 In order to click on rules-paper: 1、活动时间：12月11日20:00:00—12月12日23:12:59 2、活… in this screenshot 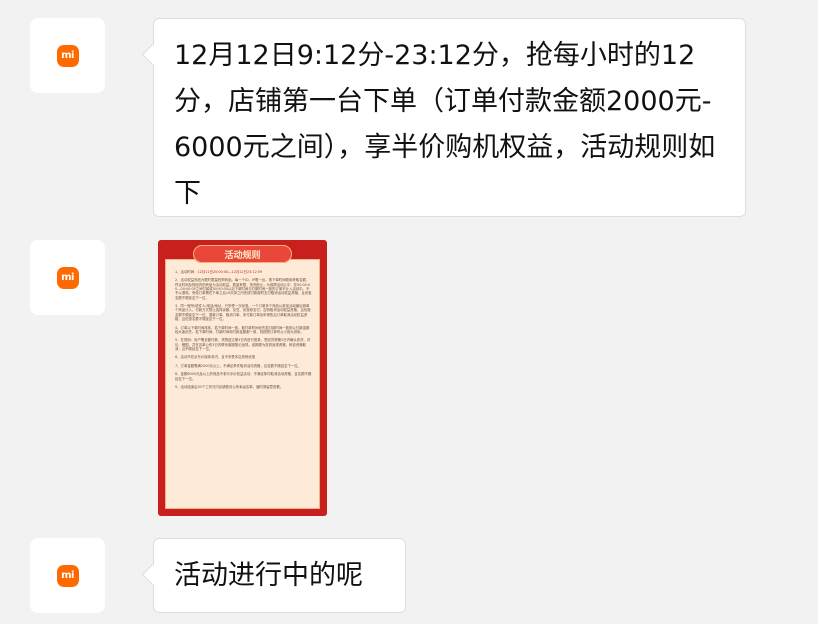, I will do `click(242, 384)`.